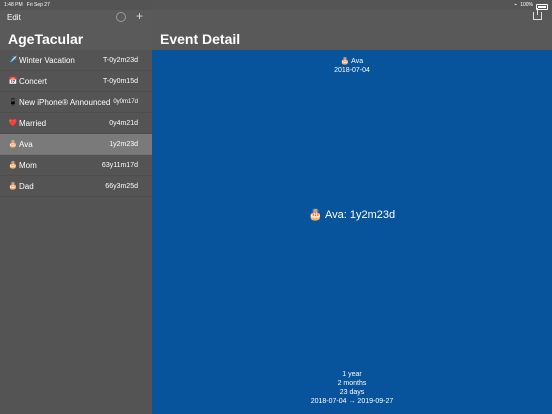  Describe the element at coordinates (542, 6) in the screenshot. I see `battery-icon` at that location.